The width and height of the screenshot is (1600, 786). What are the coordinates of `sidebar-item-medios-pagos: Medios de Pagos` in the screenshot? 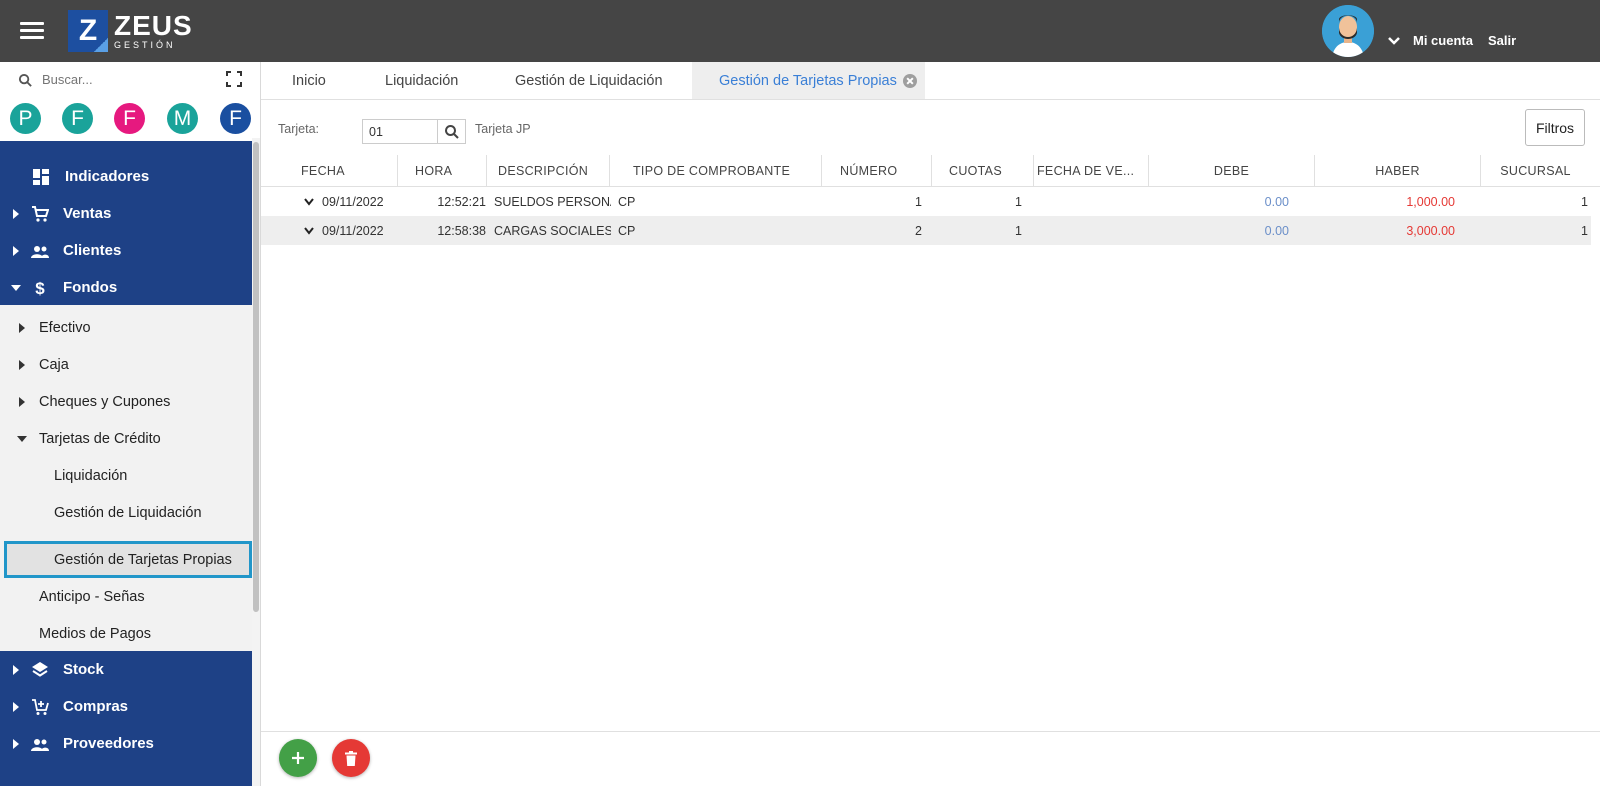 It's located at (126, 633).